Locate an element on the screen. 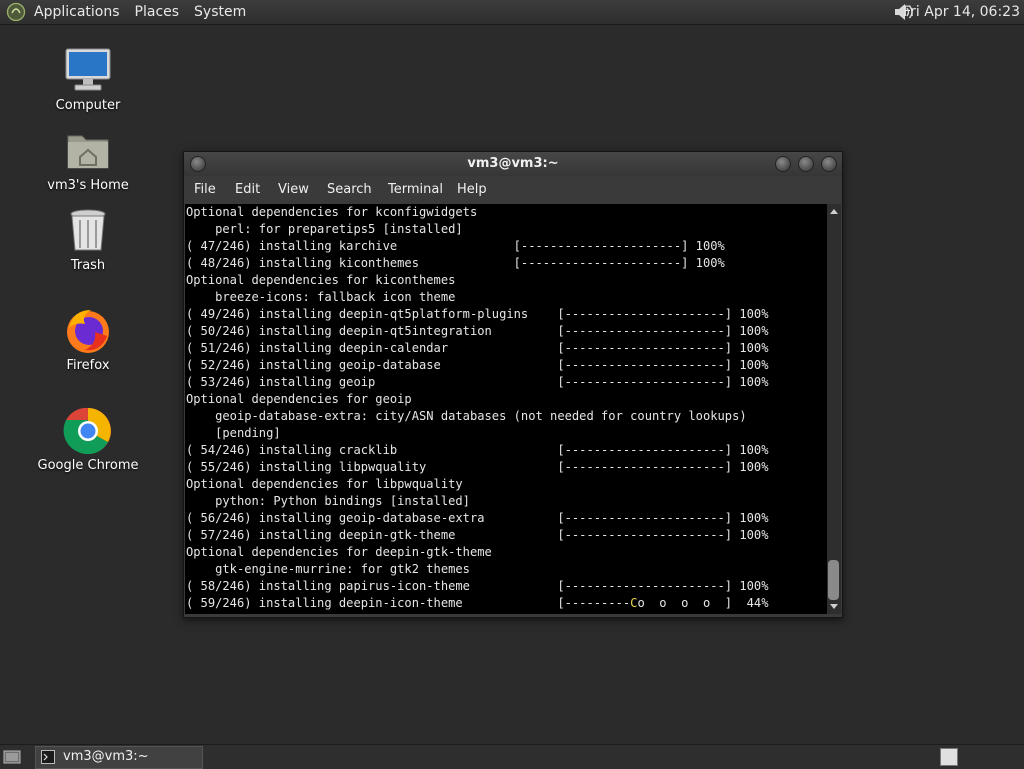  menu-view: View is located at coordinates (293, 189).